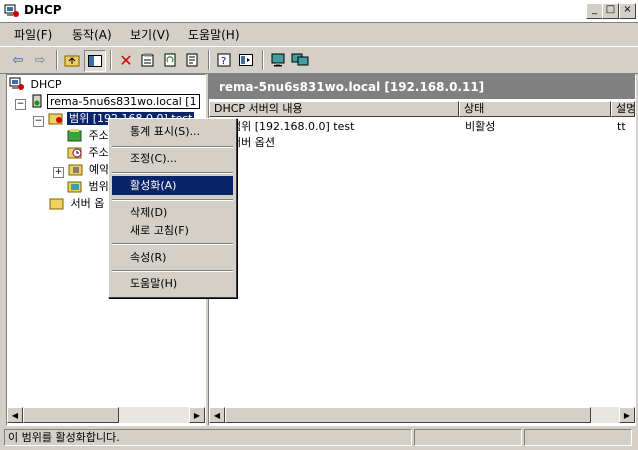 The width and height of the screenshot is (638, 450). Describe the element at coordinates (334, 109) in the screenshot. I see `column-header-content: DHCP 서버의 내용` at that location.